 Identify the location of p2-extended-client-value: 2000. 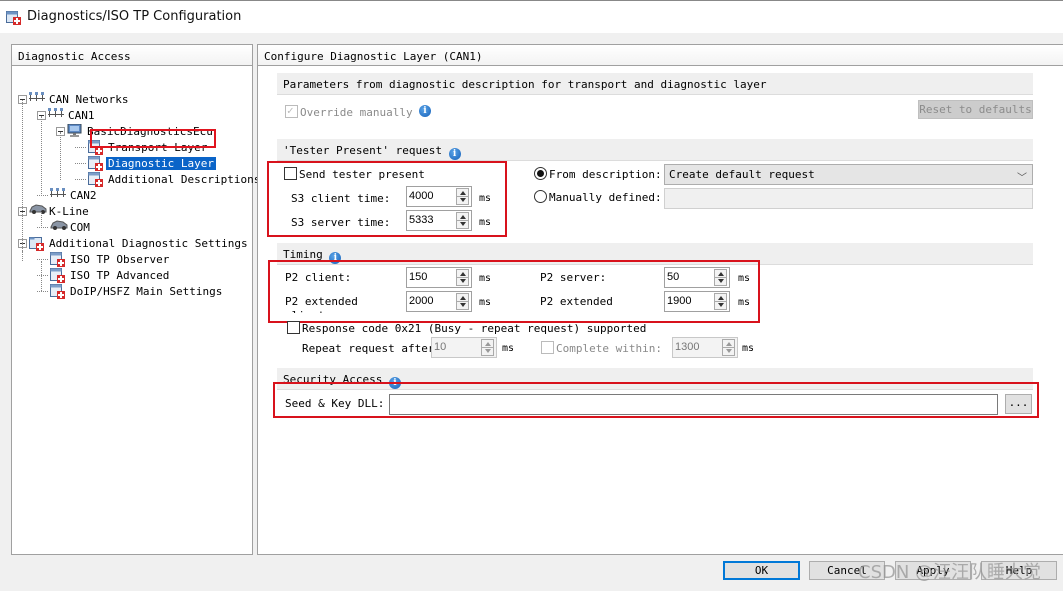
(421, 301).